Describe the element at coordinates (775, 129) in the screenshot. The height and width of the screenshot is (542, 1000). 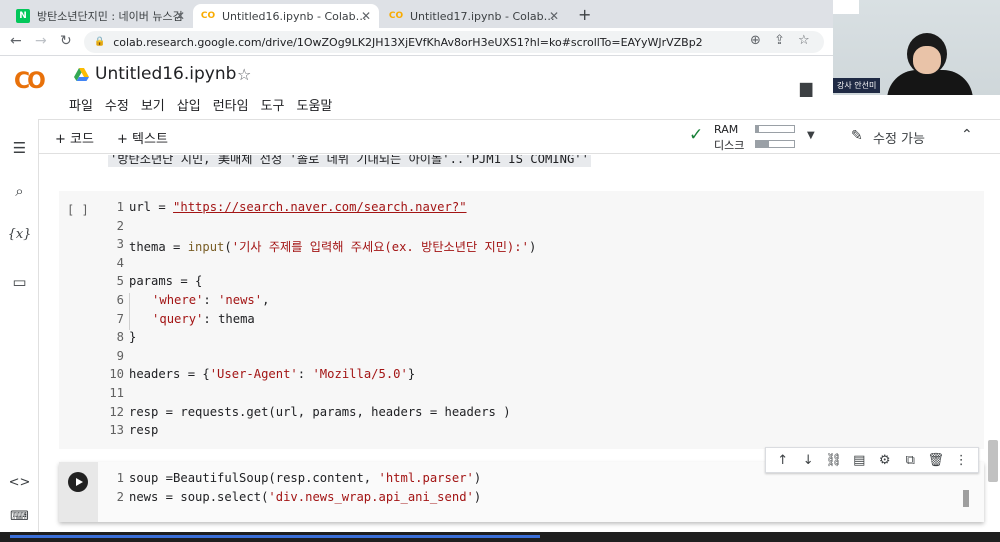
I see `ram-usage-bar` at that location.